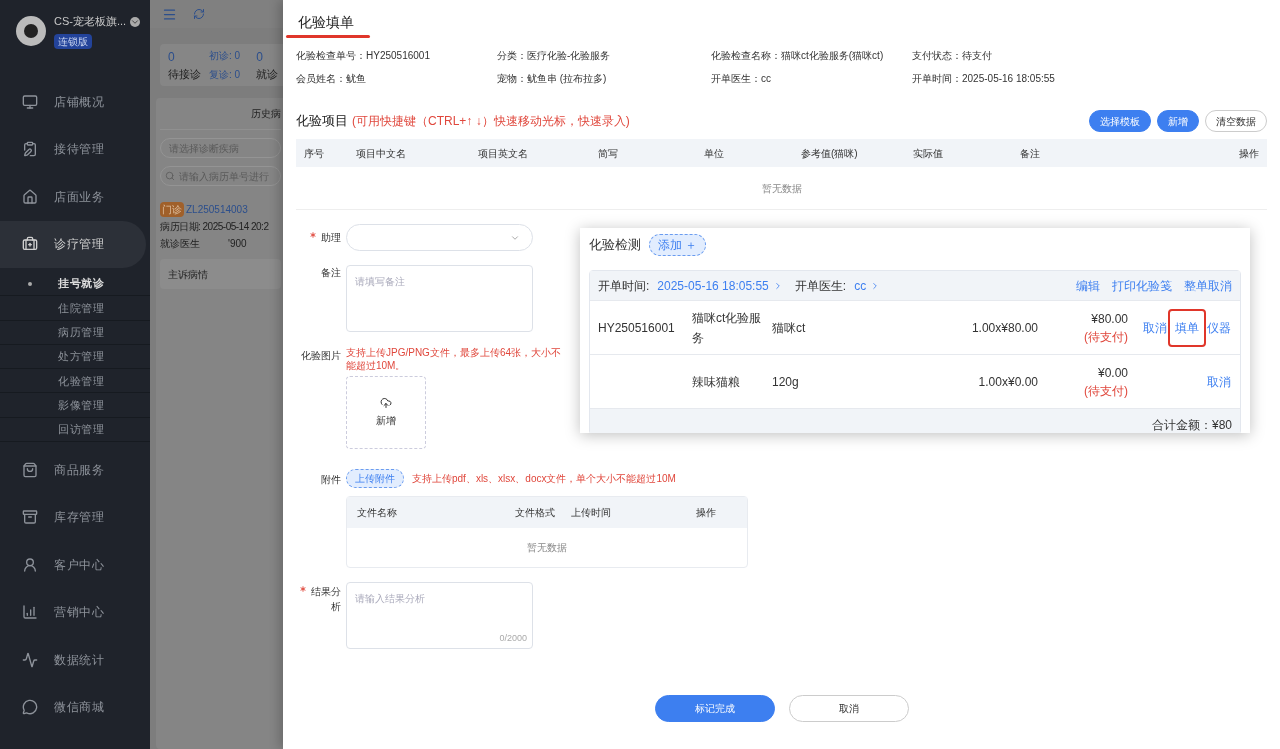 Image resolution: width=1280 pixels, height=749 pixels. I want to click on column-header: 上传时间, so click(591, 513).